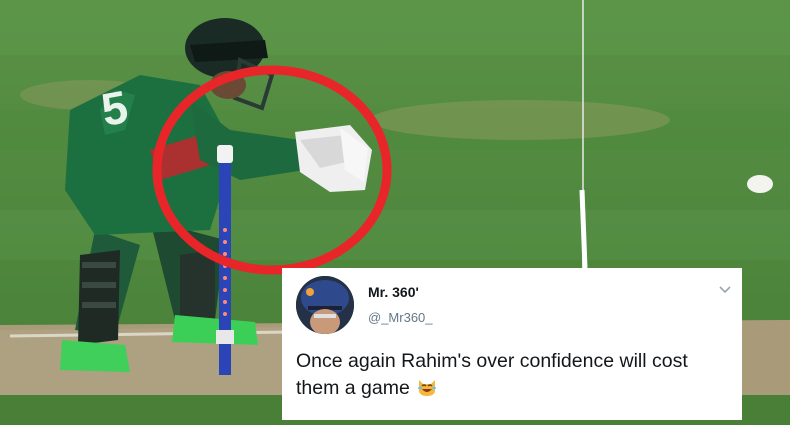 The width and height of the screenshot is (790, 425). What do you see at coordinates (760, 184) in the screenshot?
I see `cricket-ball` at bounding box center [760, 184].